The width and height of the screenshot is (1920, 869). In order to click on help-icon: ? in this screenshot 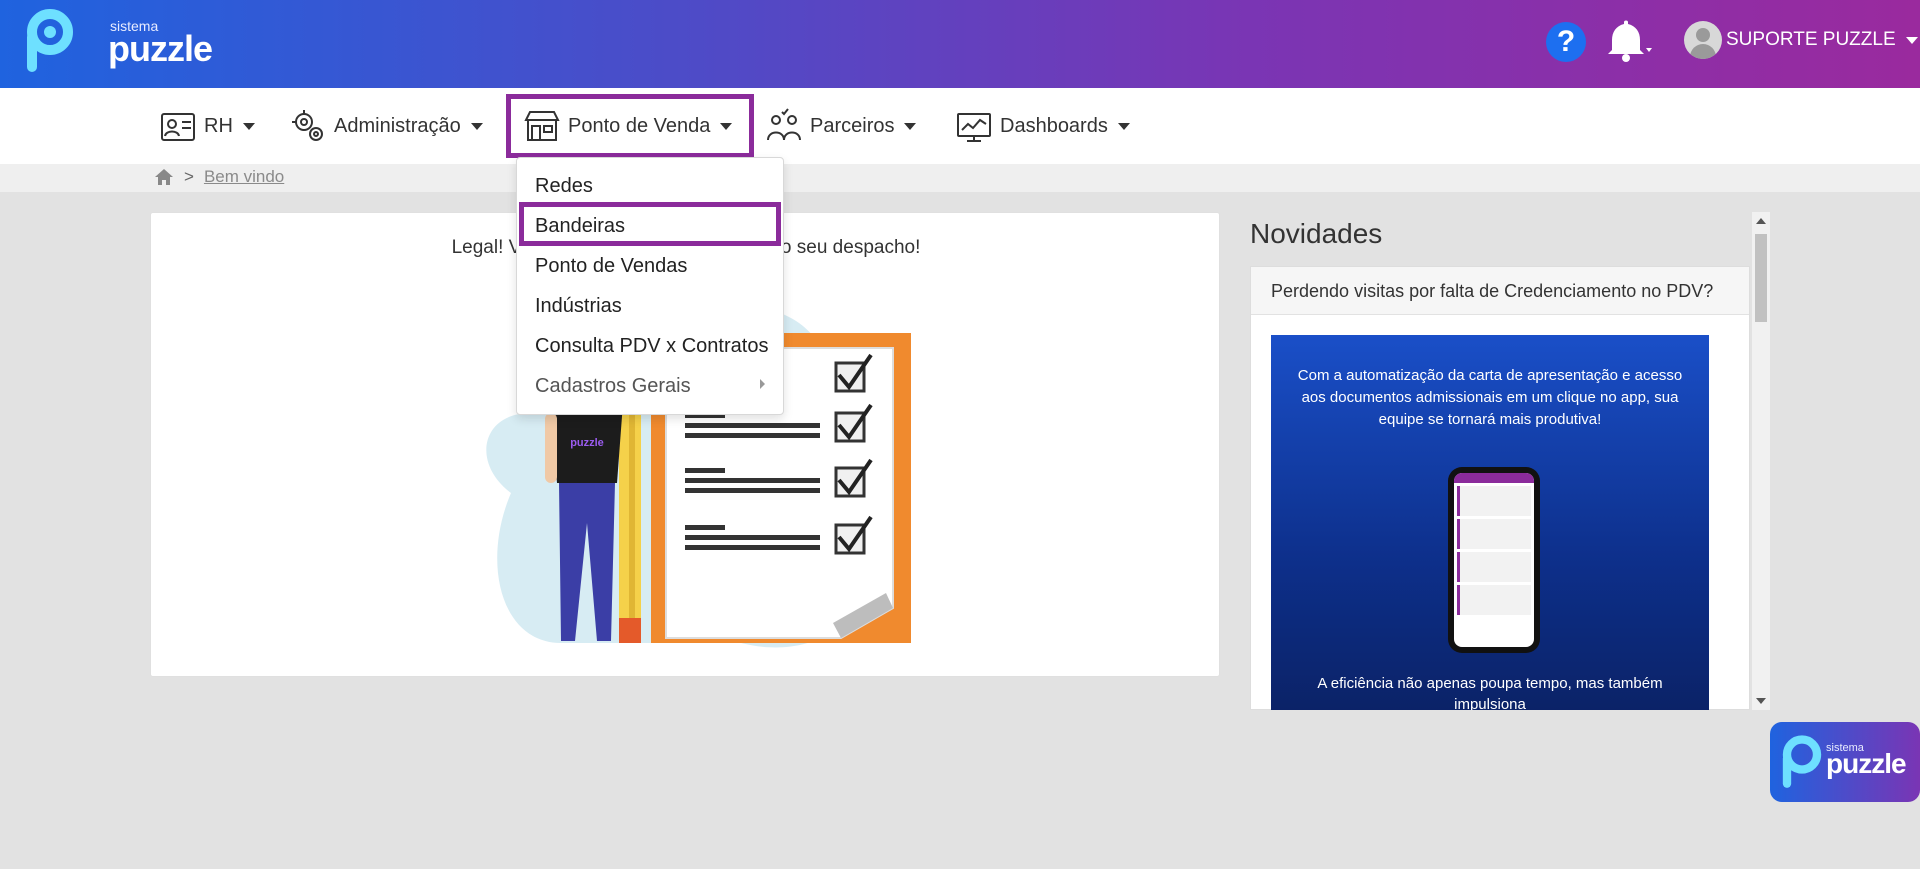, I will do `click(1566, 42)`.